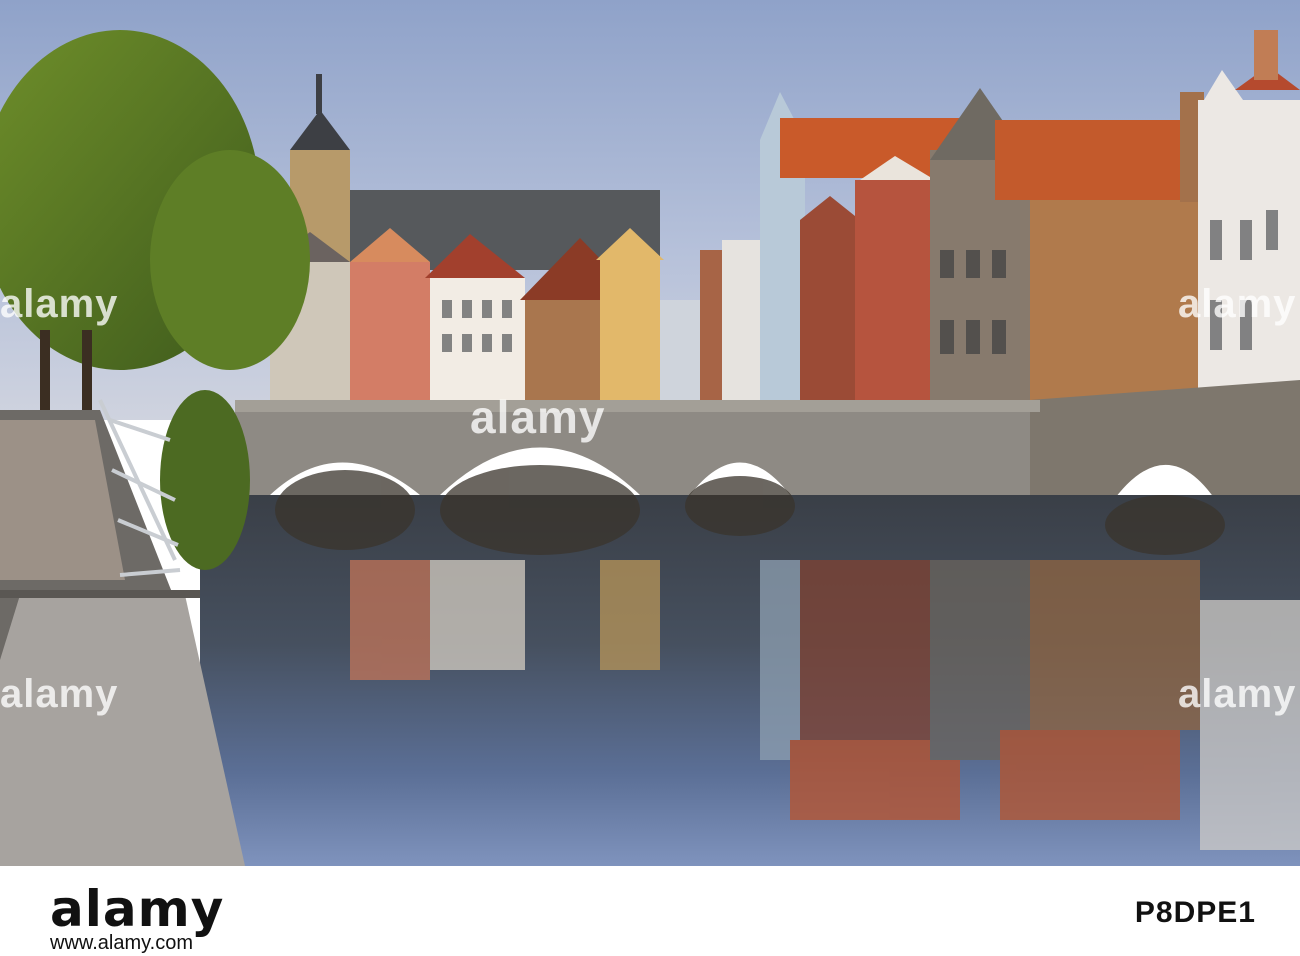 The image size is (1300, 956). What do you see at coordinates (59, 304) in the screenshot?
I see `watermark-left: alamy` at bounding box center [59, 304].